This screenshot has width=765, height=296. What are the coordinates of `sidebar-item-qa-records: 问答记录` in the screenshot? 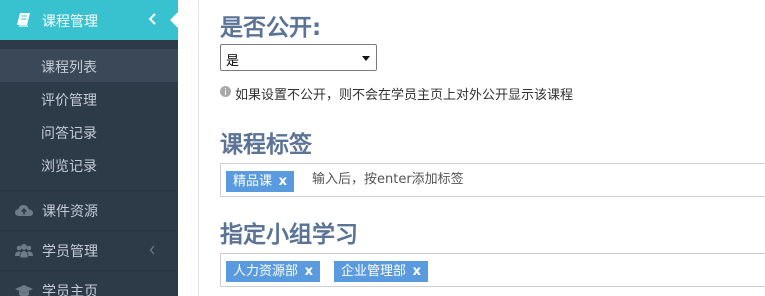 It's located at (89, 131).